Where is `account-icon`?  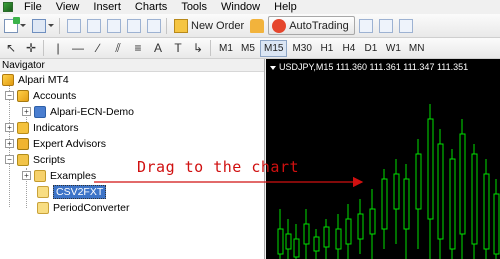
account-icon is located at coordinates (40, 111).